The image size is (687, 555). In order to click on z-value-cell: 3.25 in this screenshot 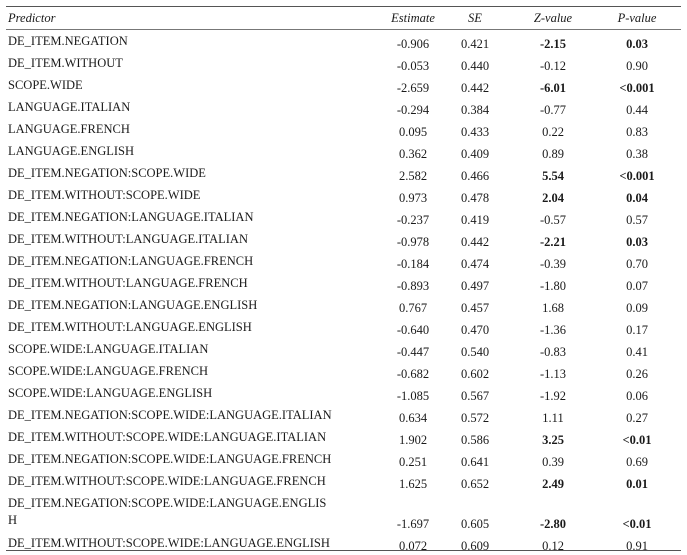, I will do `click(553, 440)`.